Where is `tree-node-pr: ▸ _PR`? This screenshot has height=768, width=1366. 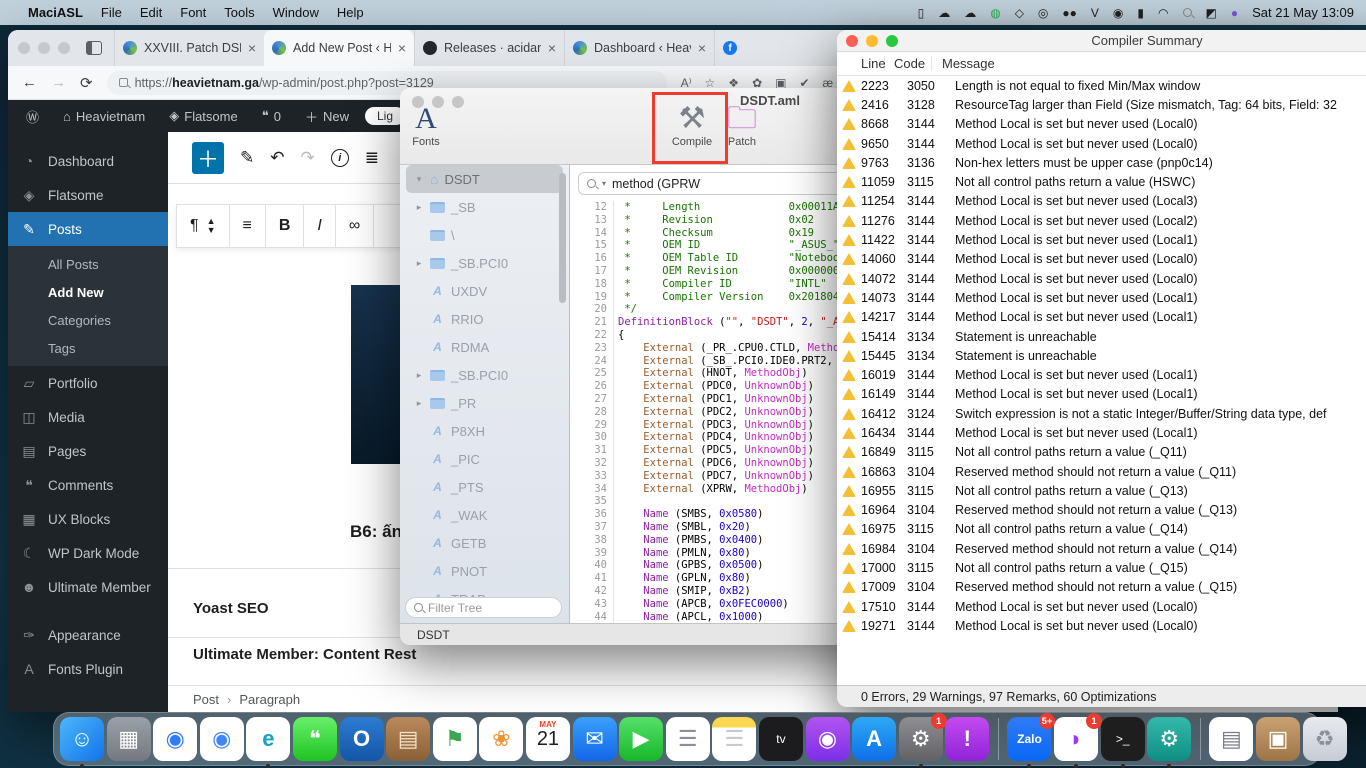 tree-node-pr: ▸ _PR is located at coordinates (484, 403).